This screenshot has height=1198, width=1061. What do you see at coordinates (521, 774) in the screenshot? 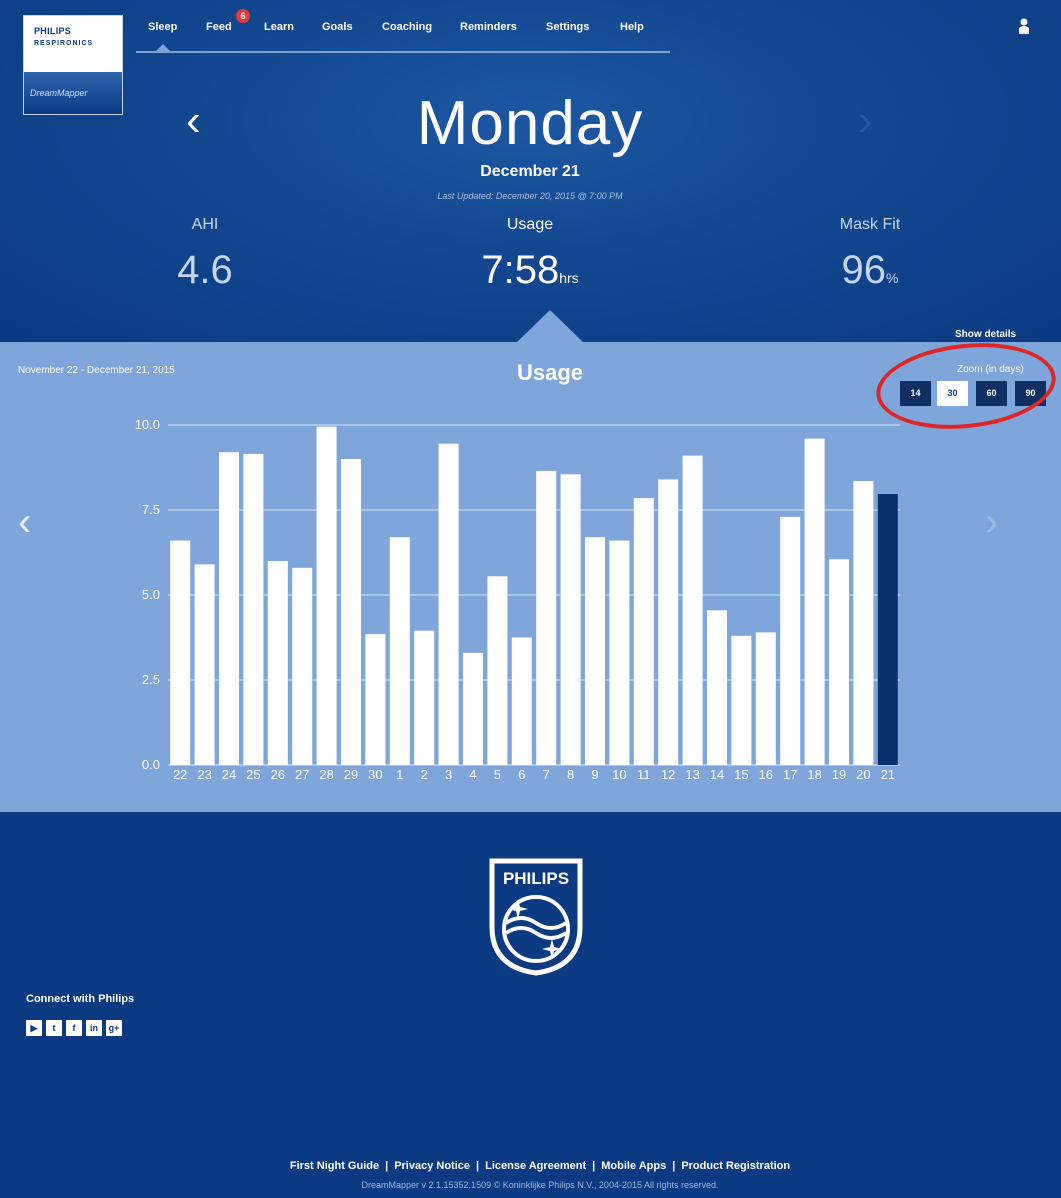
I see `x-tick-label: 6` at bounding box center [521, 774].